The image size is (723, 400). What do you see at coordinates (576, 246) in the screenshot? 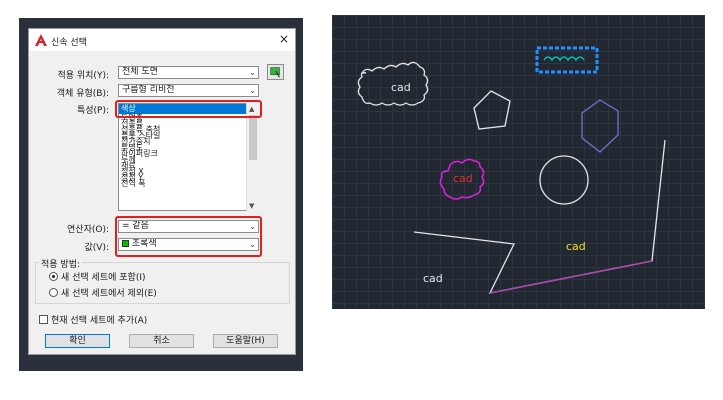
I see `text-yellow: cad` at bounding box center [576, 246].